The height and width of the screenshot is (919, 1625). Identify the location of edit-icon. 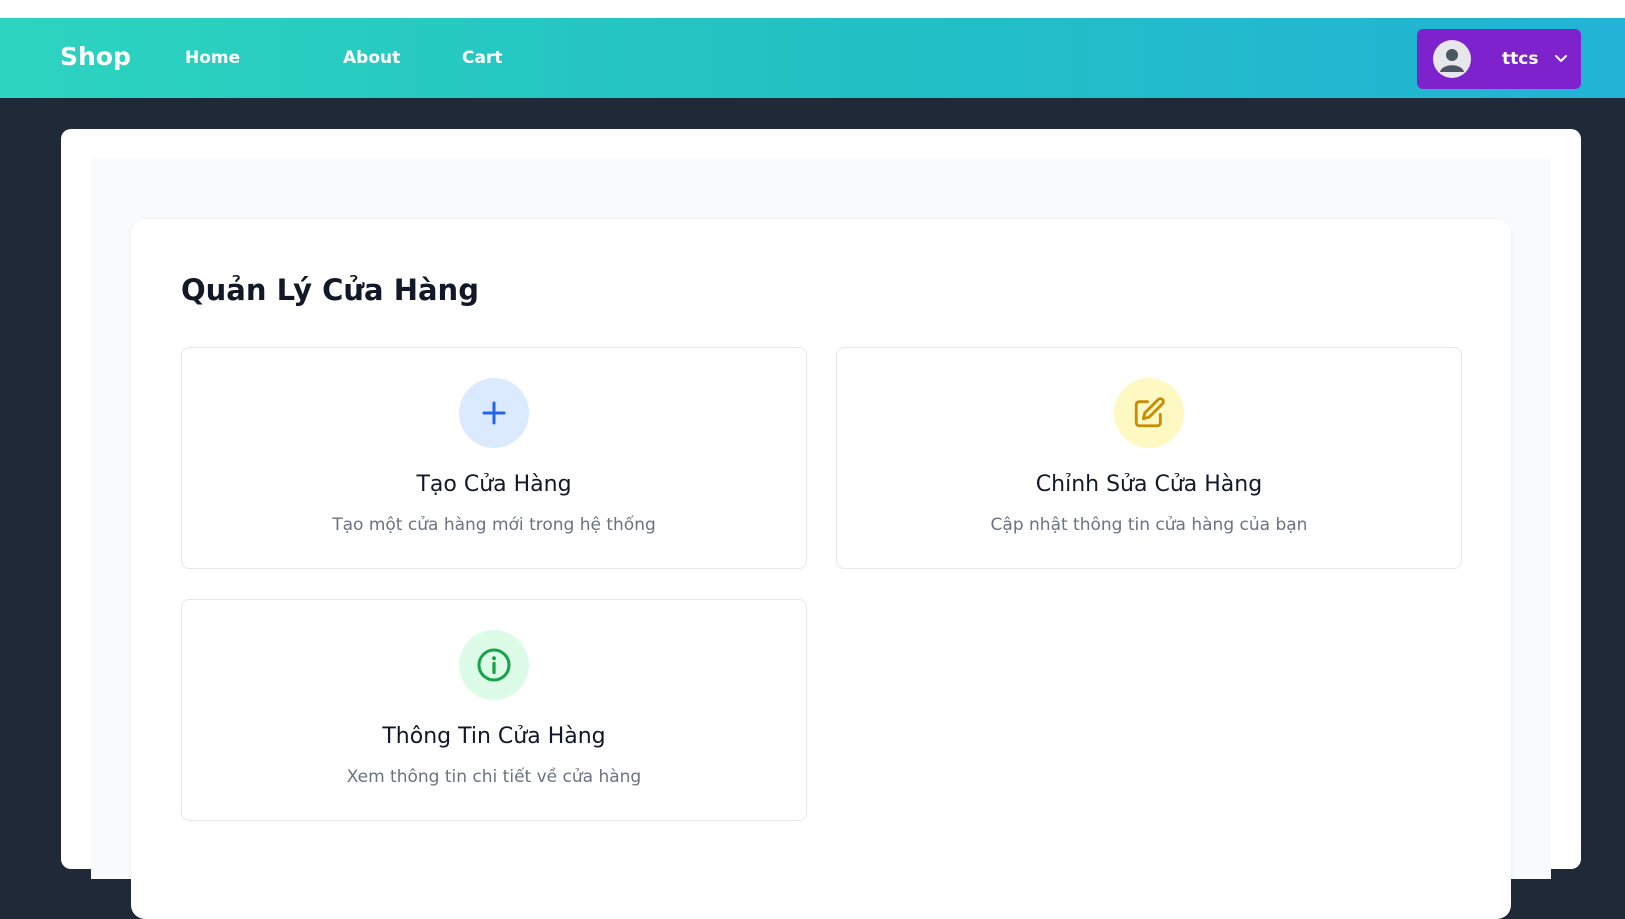
(1149, 413).